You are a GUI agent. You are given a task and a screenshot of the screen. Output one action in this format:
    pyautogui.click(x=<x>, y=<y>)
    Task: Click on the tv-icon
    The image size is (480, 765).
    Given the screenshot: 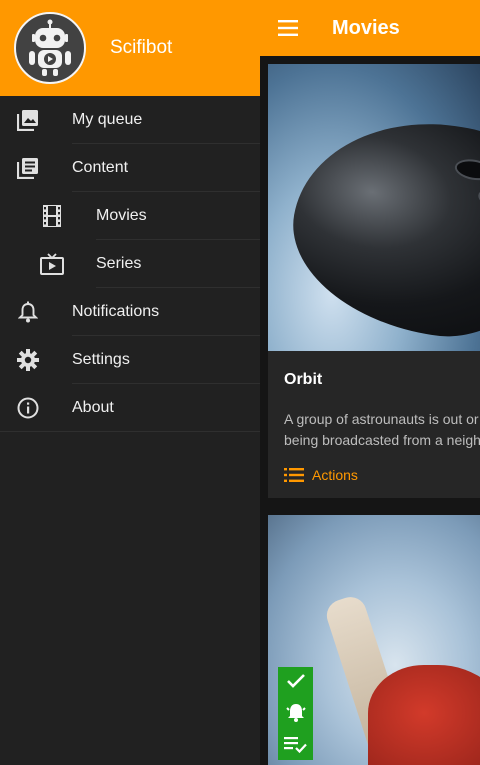 What is the action you would take?
    pyautogui.click(x=52, y=264)
    